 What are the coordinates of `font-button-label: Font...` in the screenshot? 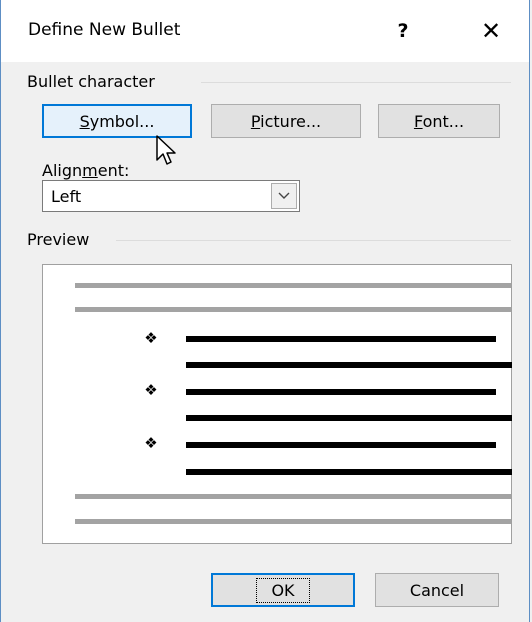 It's located at (439, 121).